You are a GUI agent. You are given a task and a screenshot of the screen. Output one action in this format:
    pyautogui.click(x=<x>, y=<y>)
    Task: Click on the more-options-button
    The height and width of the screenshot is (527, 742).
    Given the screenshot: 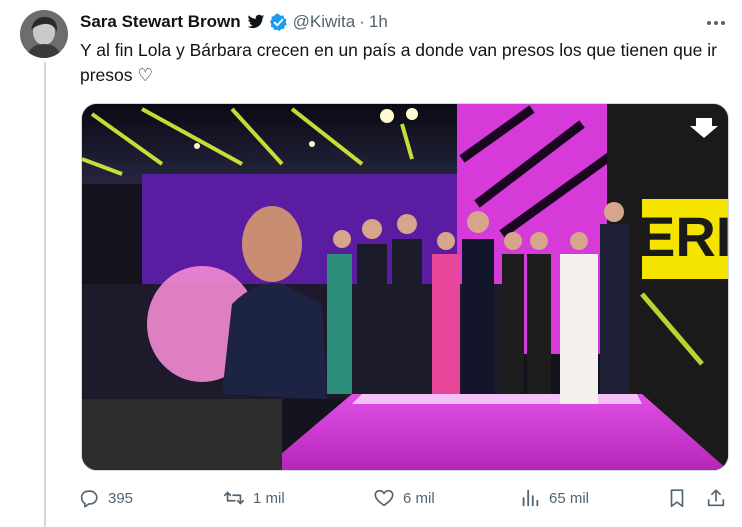 What is the action you would take?
    pyautogui.click(x=716, y=23)
    